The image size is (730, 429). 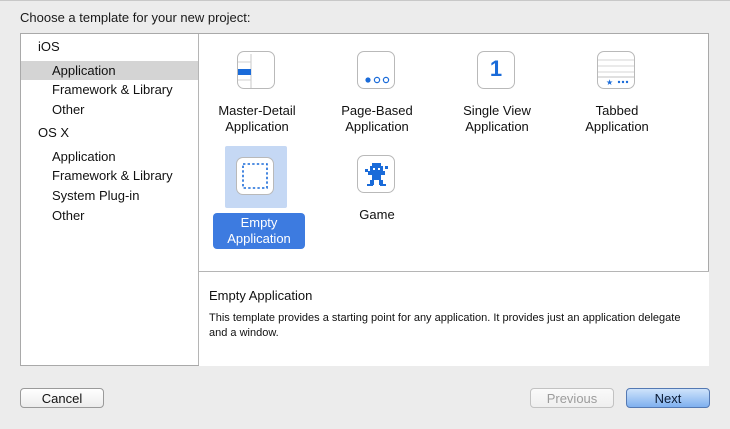 I want to click on single-view-icon: 1, so click(x=496, y=70).